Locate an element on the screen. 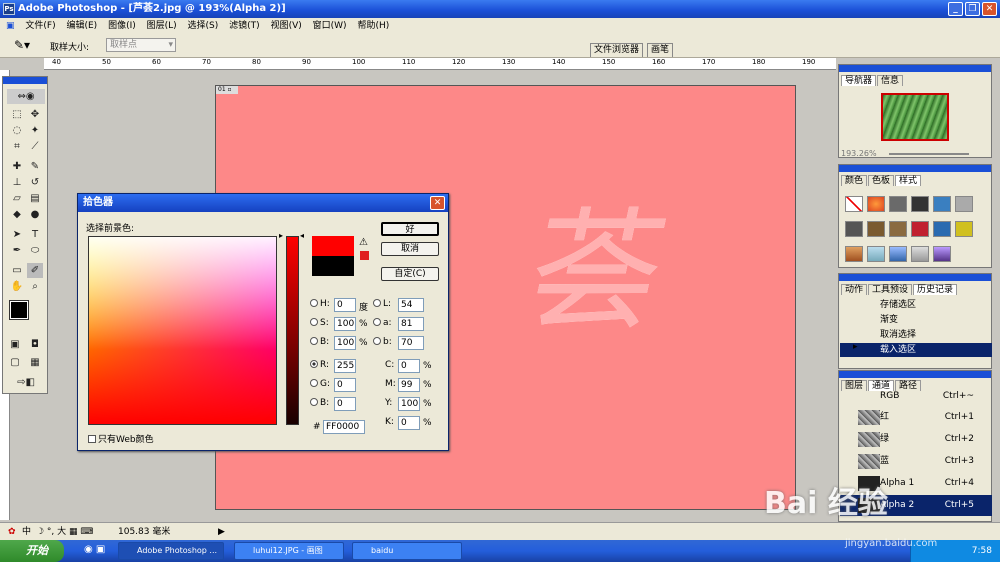  gradient-icon: ▤ is located at coordinates (35, 198).